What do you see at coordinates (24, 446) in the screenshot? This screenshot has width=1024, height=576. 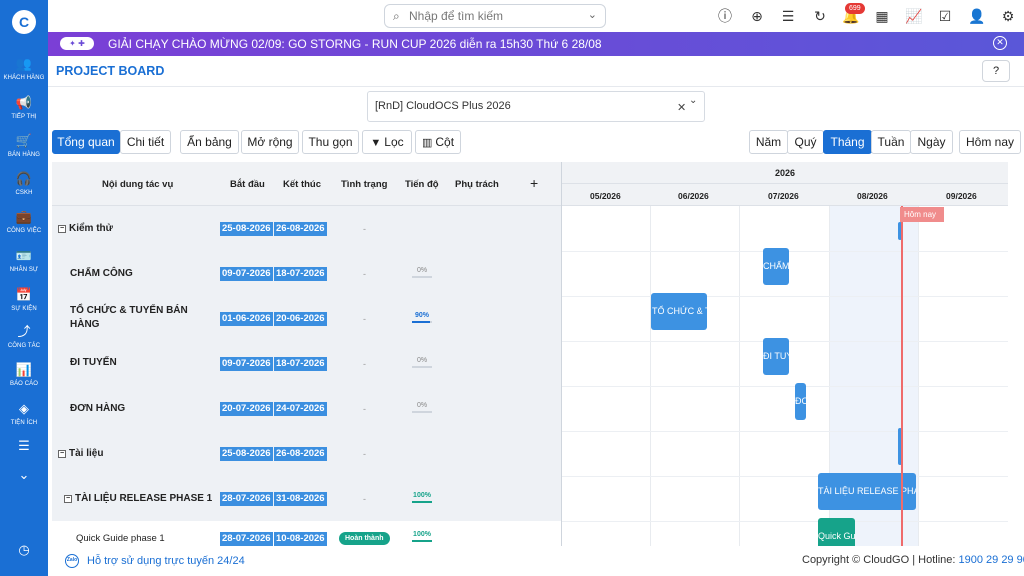 I see `rail-item-more: ☰` at bounding box center [24, 446].